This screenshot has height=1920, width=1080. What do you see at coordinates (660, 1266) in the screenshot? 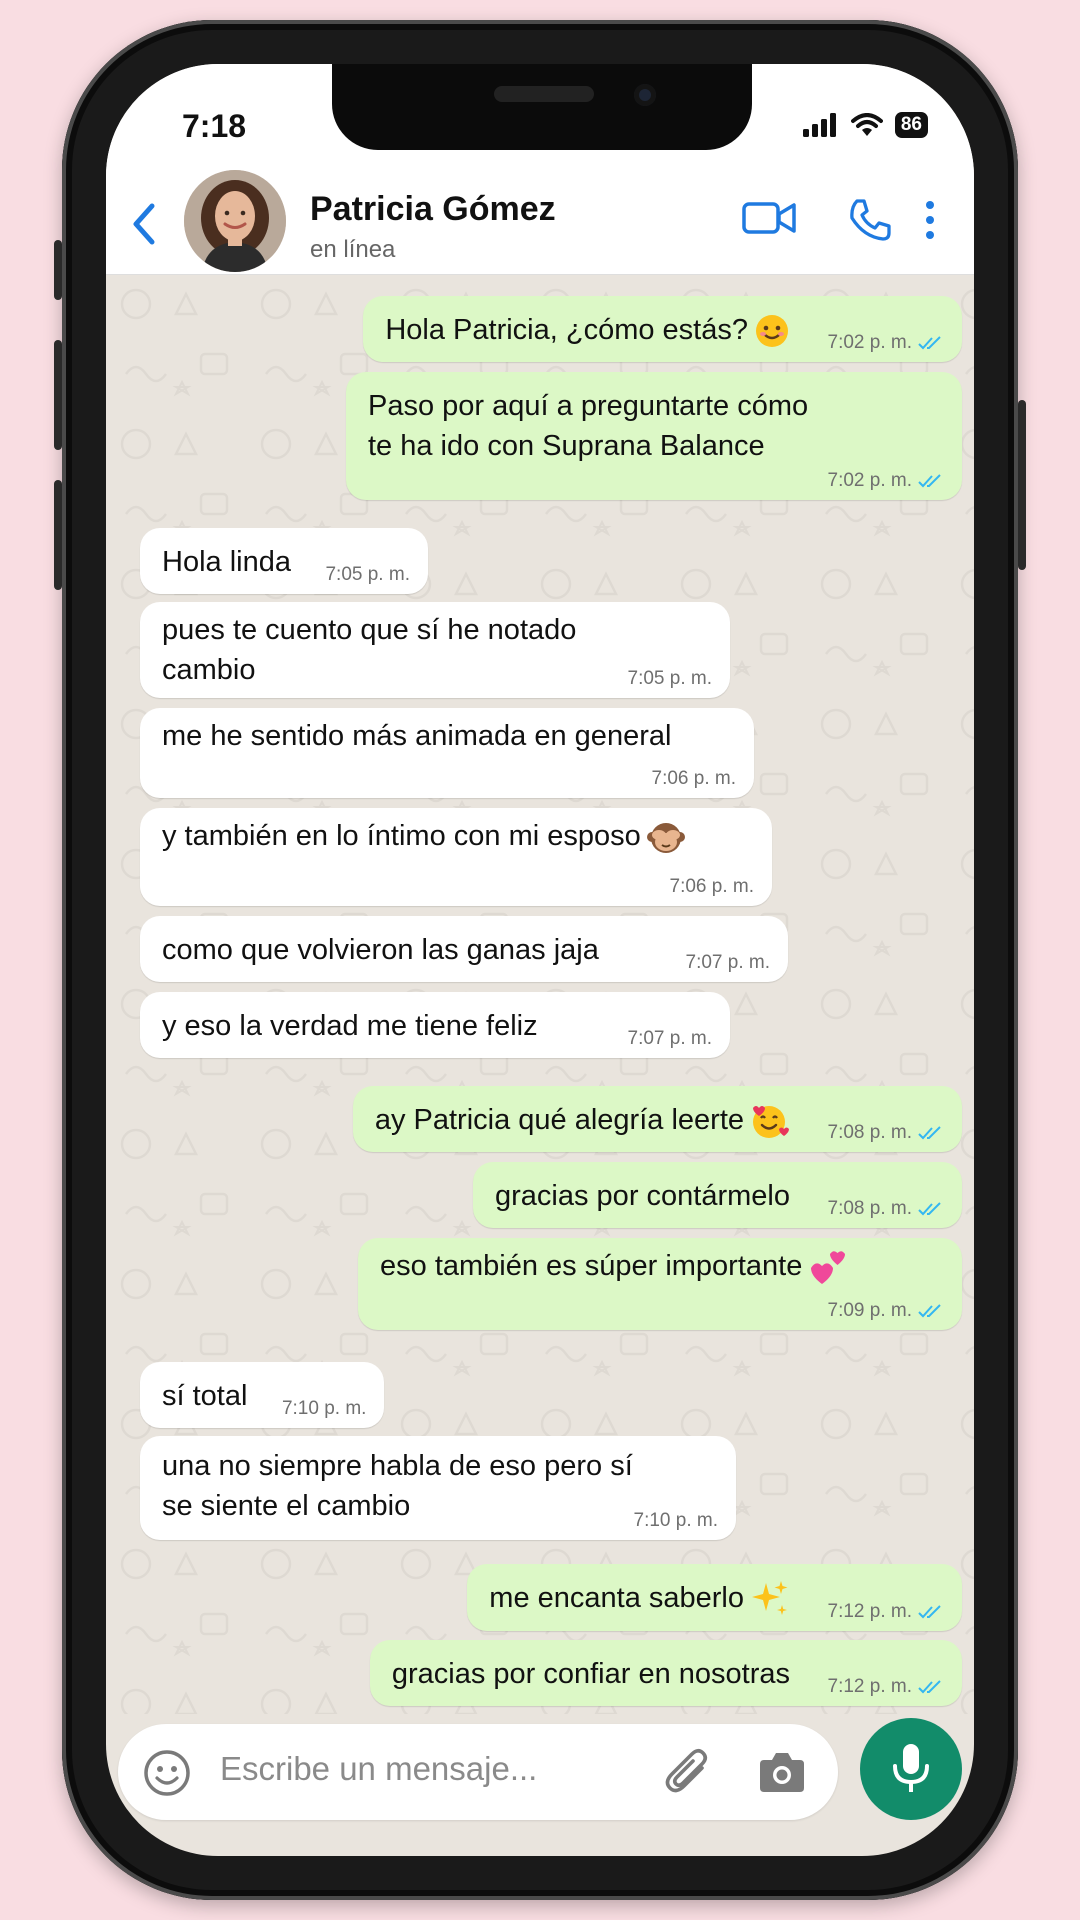
I see `message-text: eso también es súper importante` at bounding box center [660, 1266].